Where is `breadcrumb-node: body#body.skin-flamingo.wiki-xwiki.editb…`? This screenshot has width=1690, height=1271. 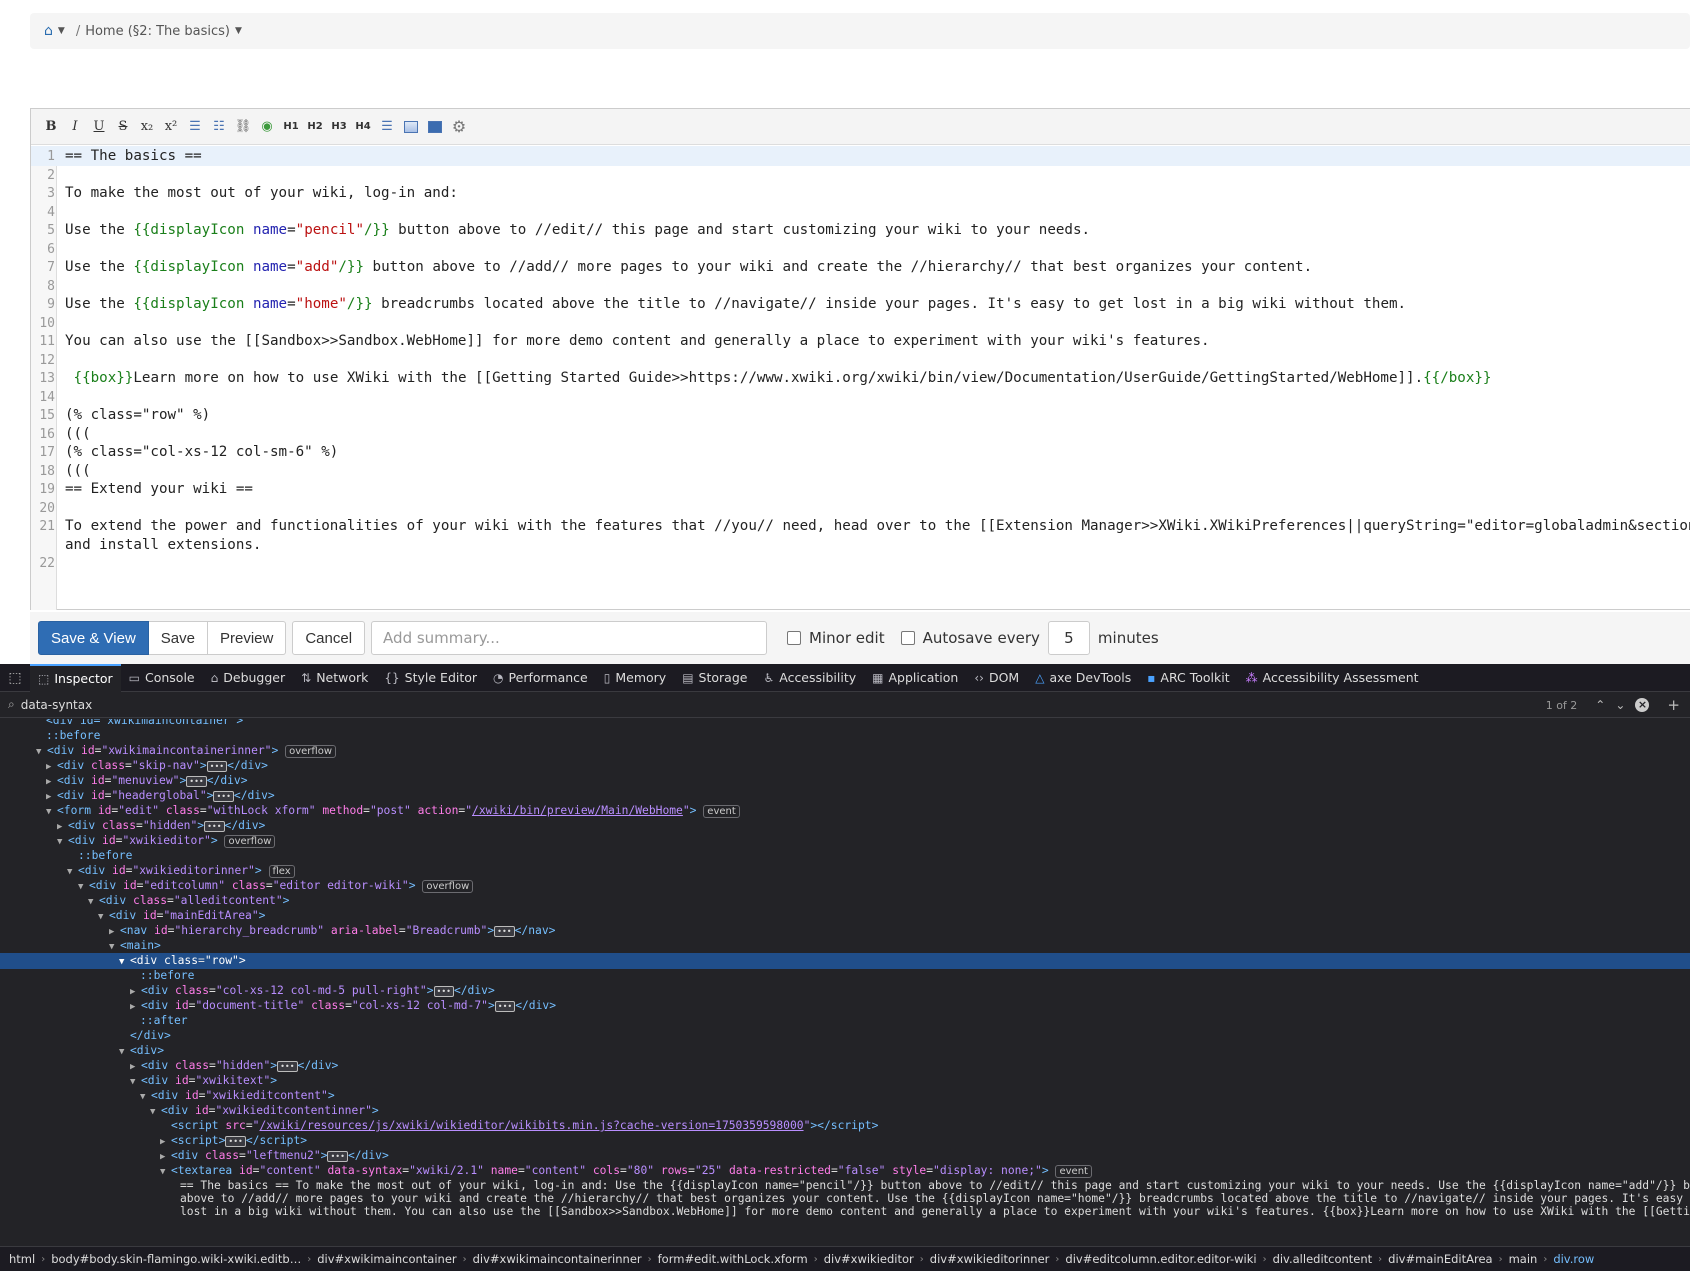
breadcrumb-node: body#body.skin-flamingo.wiki-xwiki.editb… is located at coordinates (176, 1259).